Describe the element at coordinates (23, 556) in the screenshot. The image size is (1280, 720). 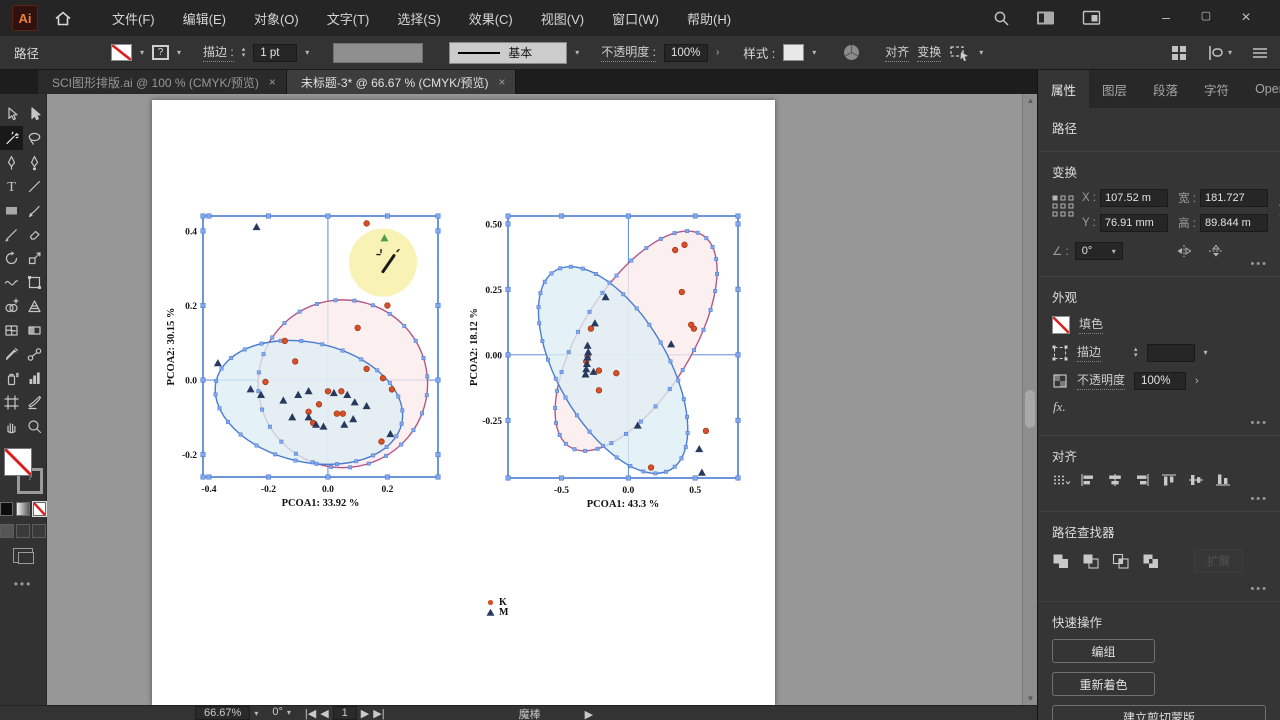
I see `screen-mode-button` at that location.